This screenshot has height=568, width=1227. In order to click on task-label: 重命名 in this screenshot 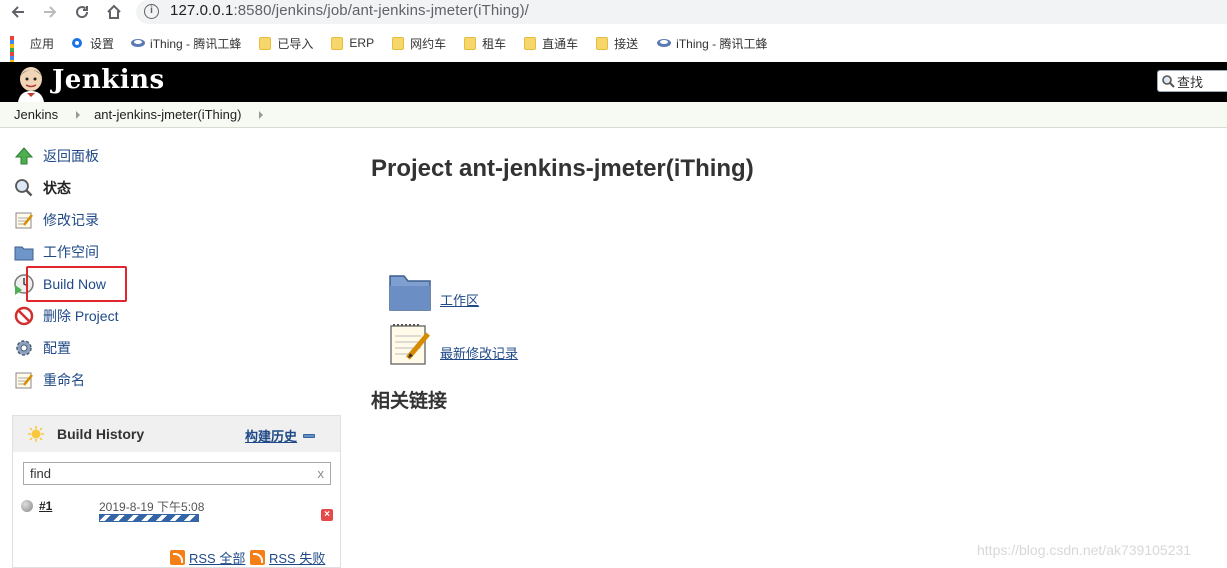, I will do `click(64, 380)`.